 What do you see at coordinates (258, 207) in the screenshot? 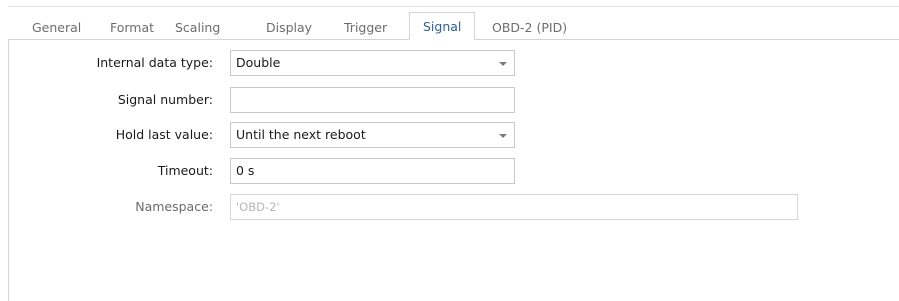
I see `namespace-value: 'OBD-2'` at bounding box center [258, 207].